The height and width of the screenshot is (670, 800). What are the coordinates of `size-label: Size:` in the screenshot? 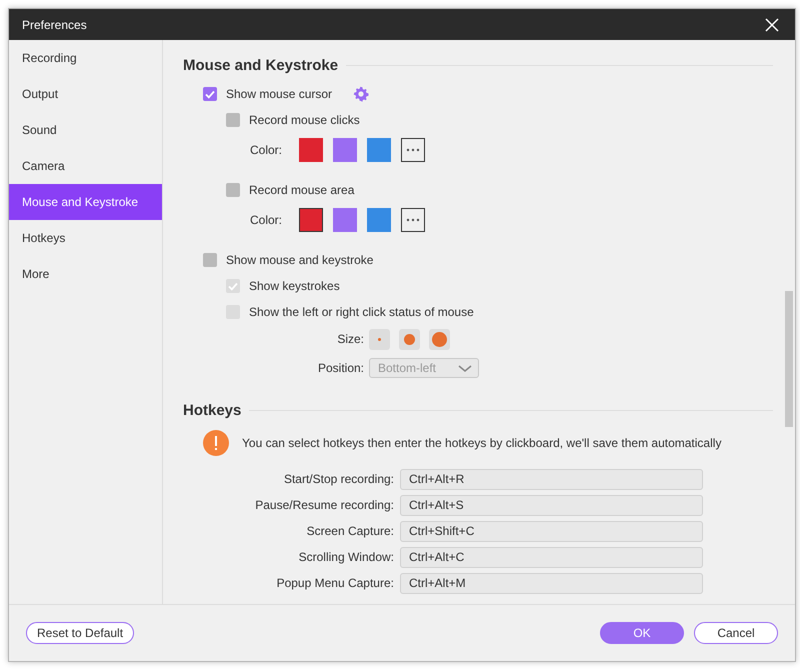 It's located at (350, 339).